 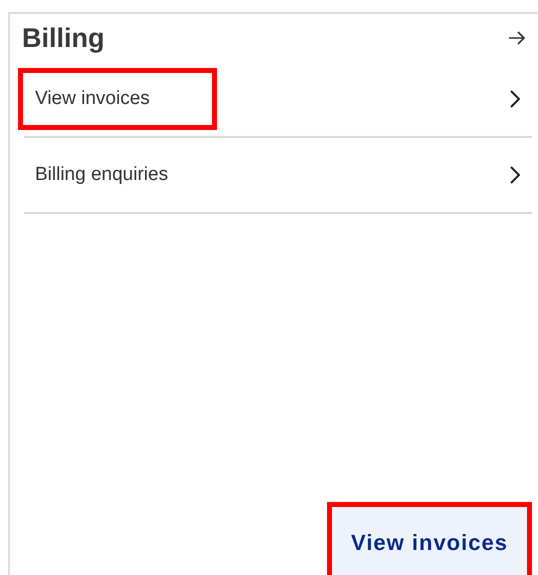 What do you see at coordinates (102, 175) in the screenshot?
I see `link-label: Billing enquiries` at bounding box center [102, 175].